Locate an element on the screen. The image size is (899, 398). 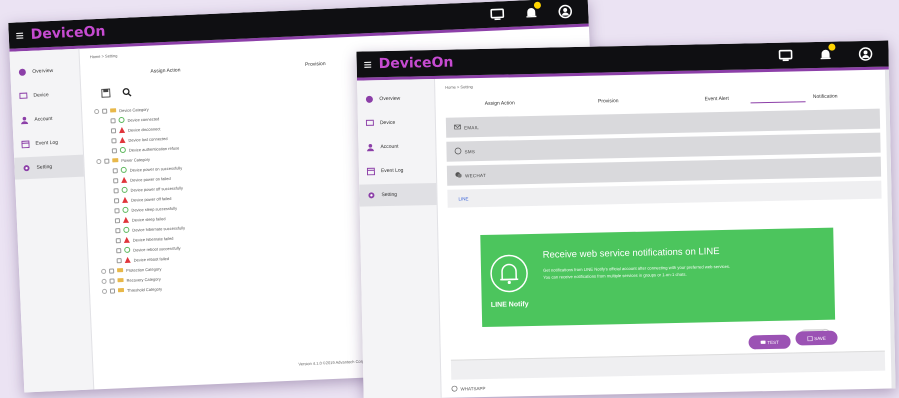
section-label: EMAIL is located at coordinates (471, 127).